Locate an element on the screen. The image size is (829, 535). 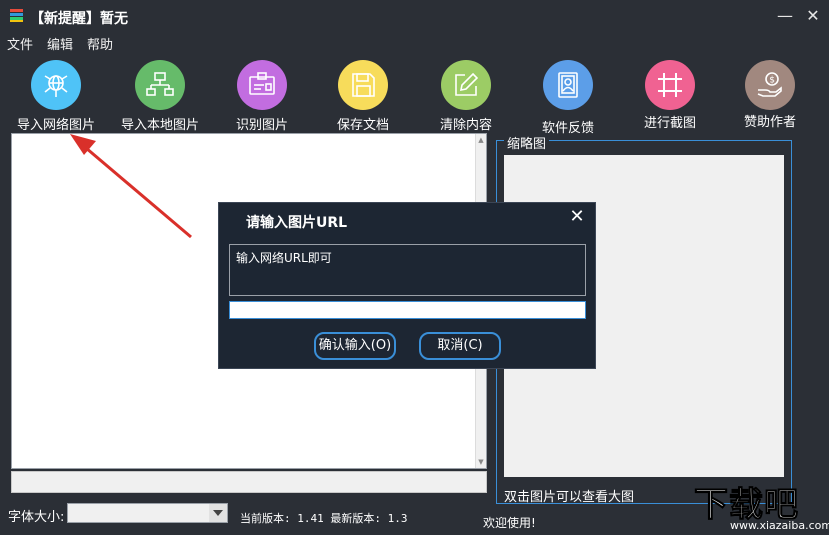
software-feedback-button: 软件反馈 is located at coordinates (568, 98).